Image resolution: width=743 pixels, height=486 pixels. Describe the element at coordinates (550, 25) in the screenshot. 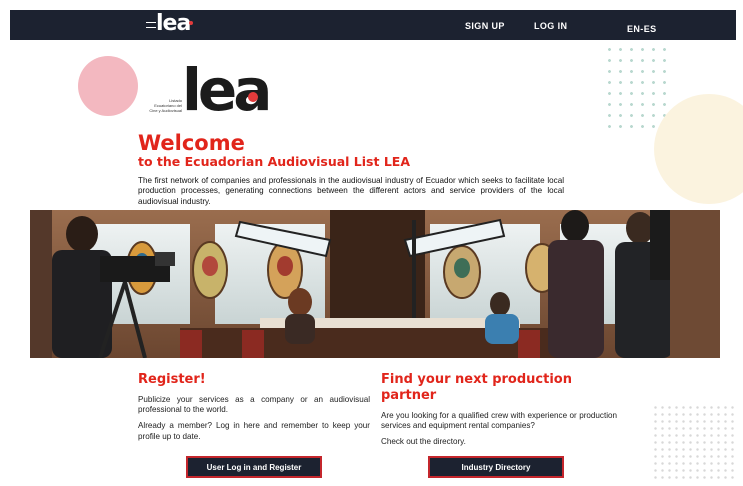

I see `log-in-link: LOG IN` at that location.